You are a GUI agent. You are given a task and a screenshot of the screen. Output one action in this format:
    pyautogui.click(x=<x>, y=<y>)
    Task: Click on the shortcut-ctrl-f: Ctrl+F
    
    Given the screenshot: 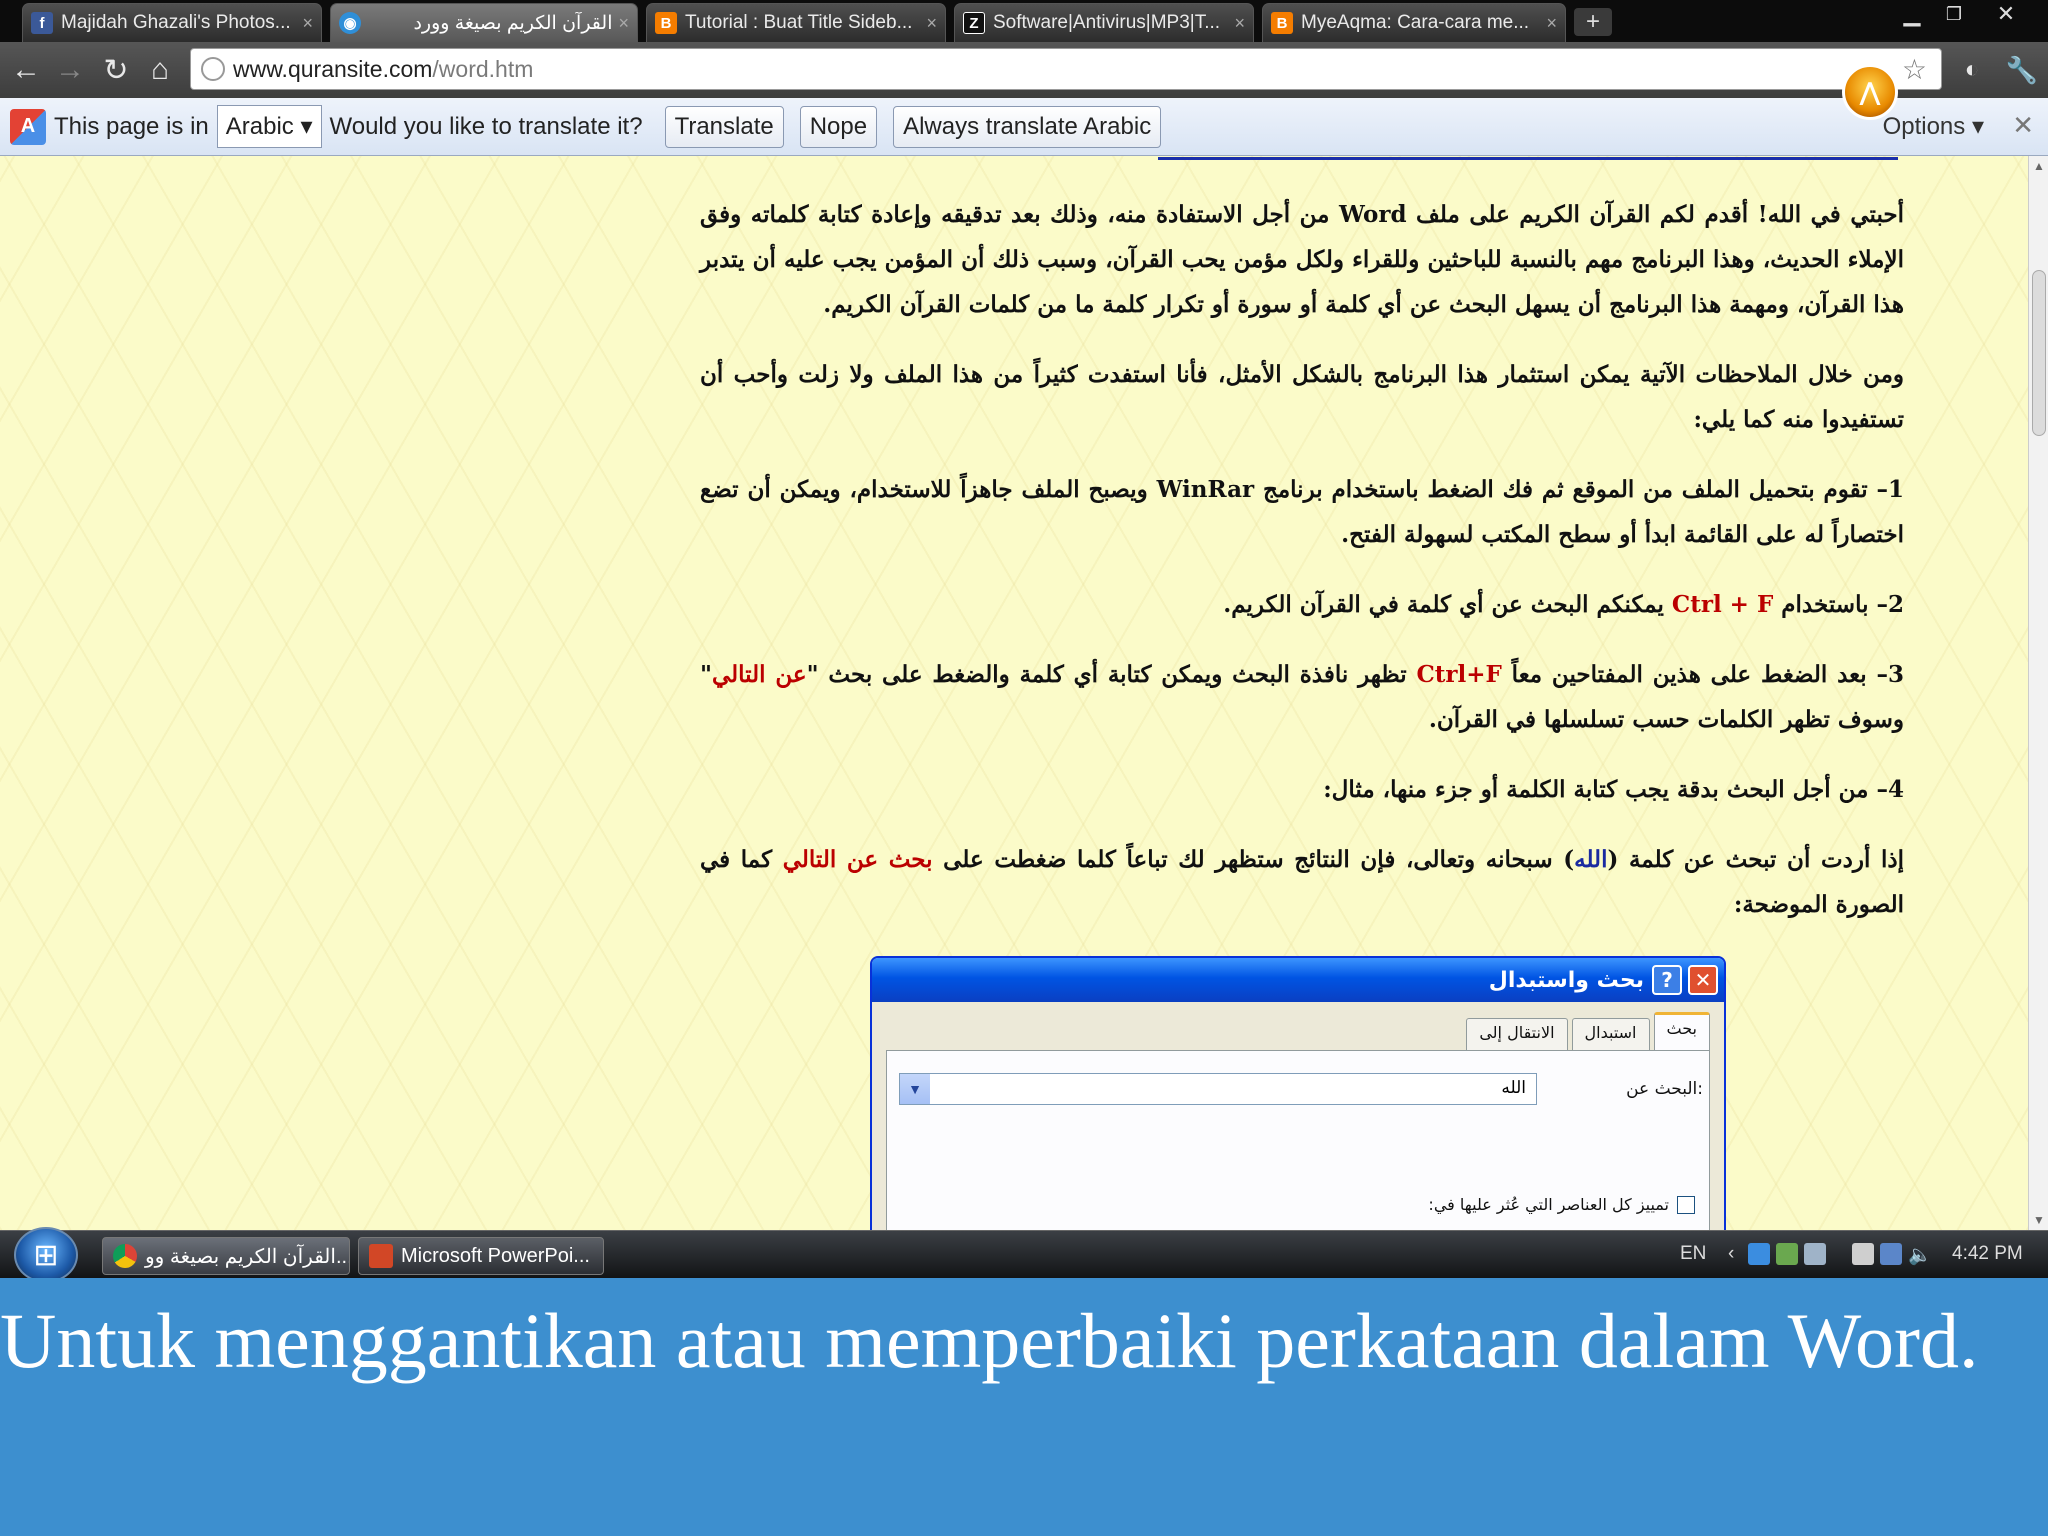 What is the action you would take?
    pyautogui.click(x=1459, y=674)
    